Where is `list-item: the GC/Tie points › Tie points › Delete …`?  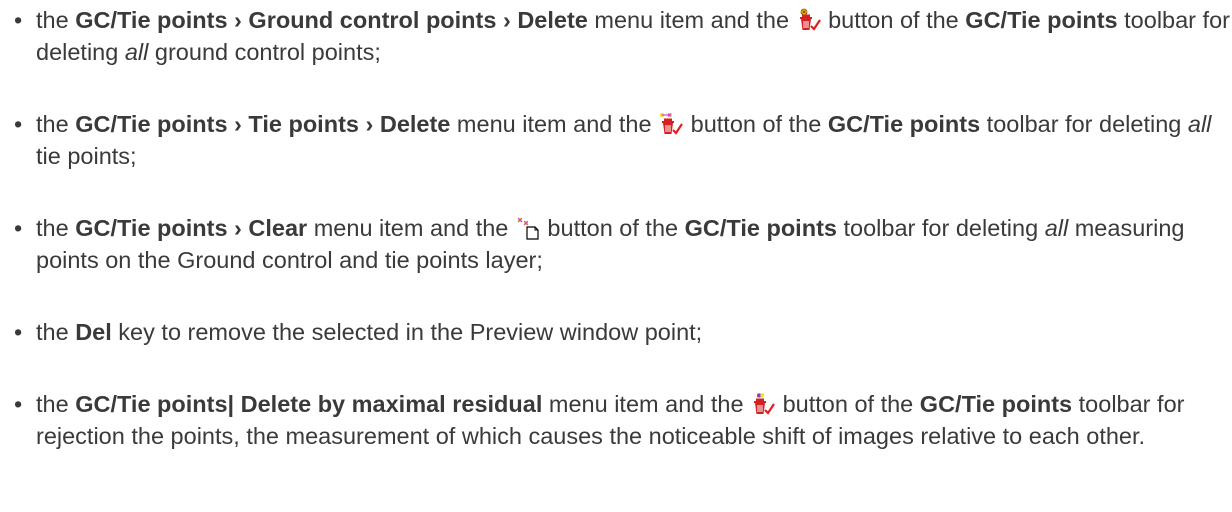 list-item: the GC/Tie points › Tie points › Delete … is located at coordinates (616, 140).